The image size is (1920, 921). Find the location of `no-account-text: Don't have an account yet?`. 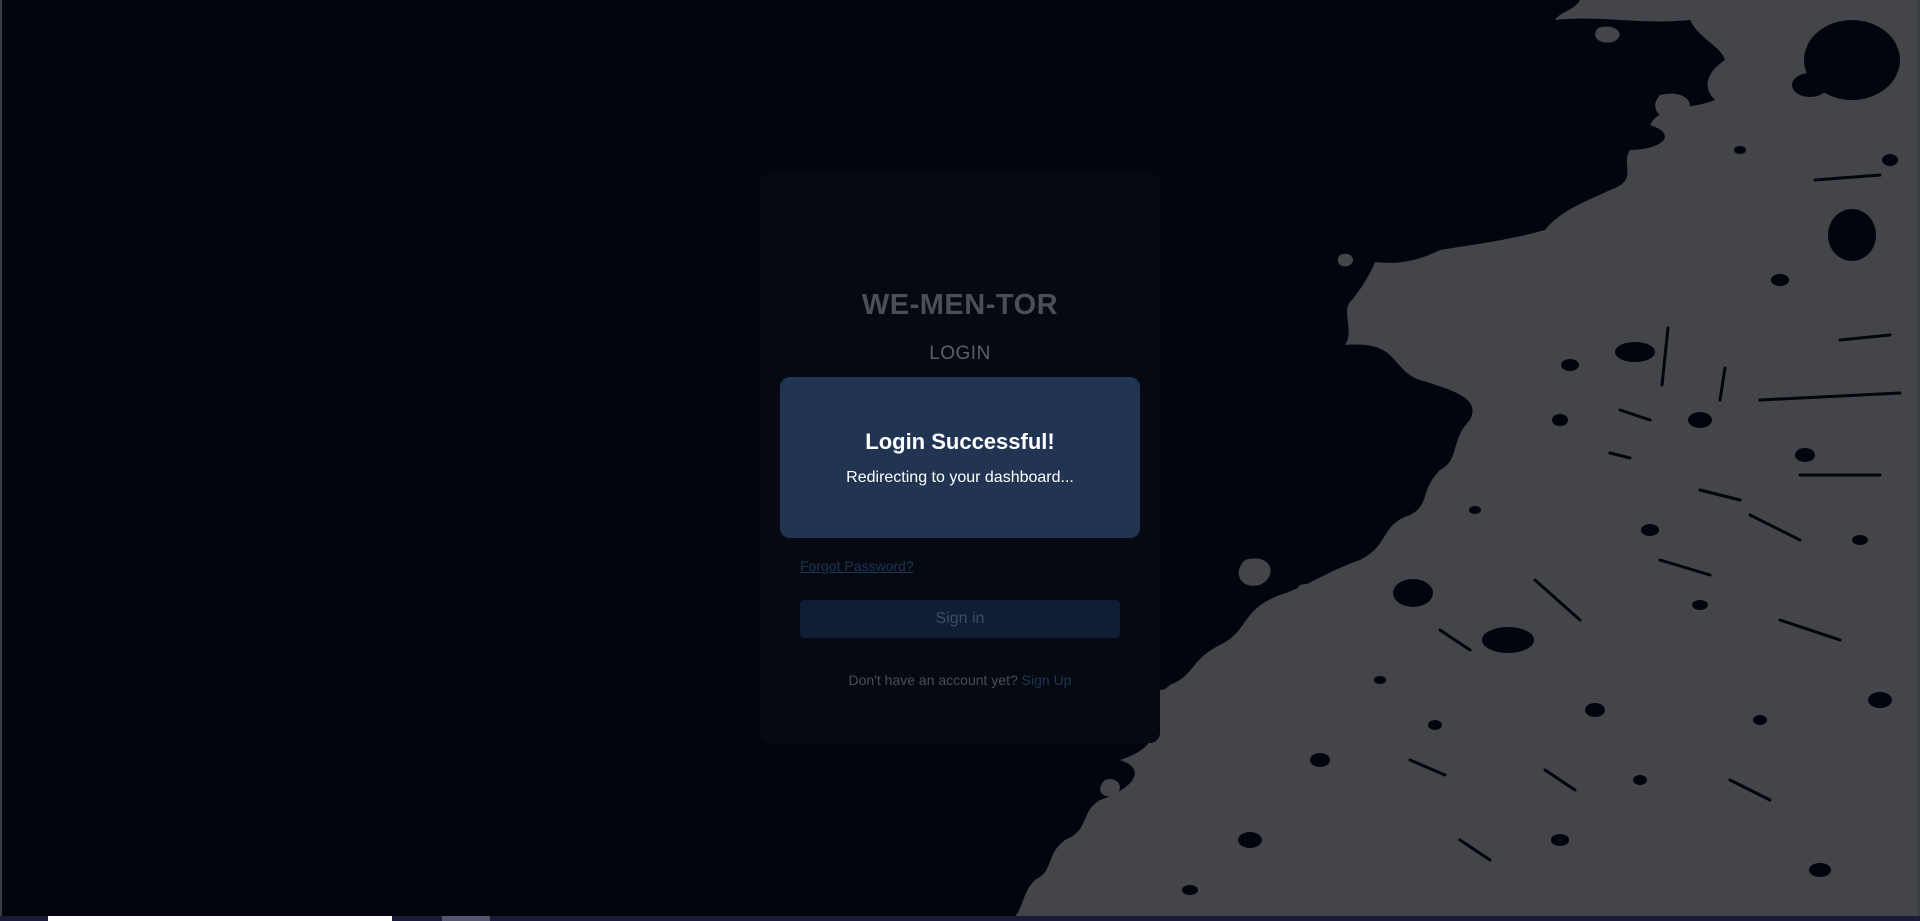

no-account-text: Don't have an account yet? is located at coordinates (933, 680).